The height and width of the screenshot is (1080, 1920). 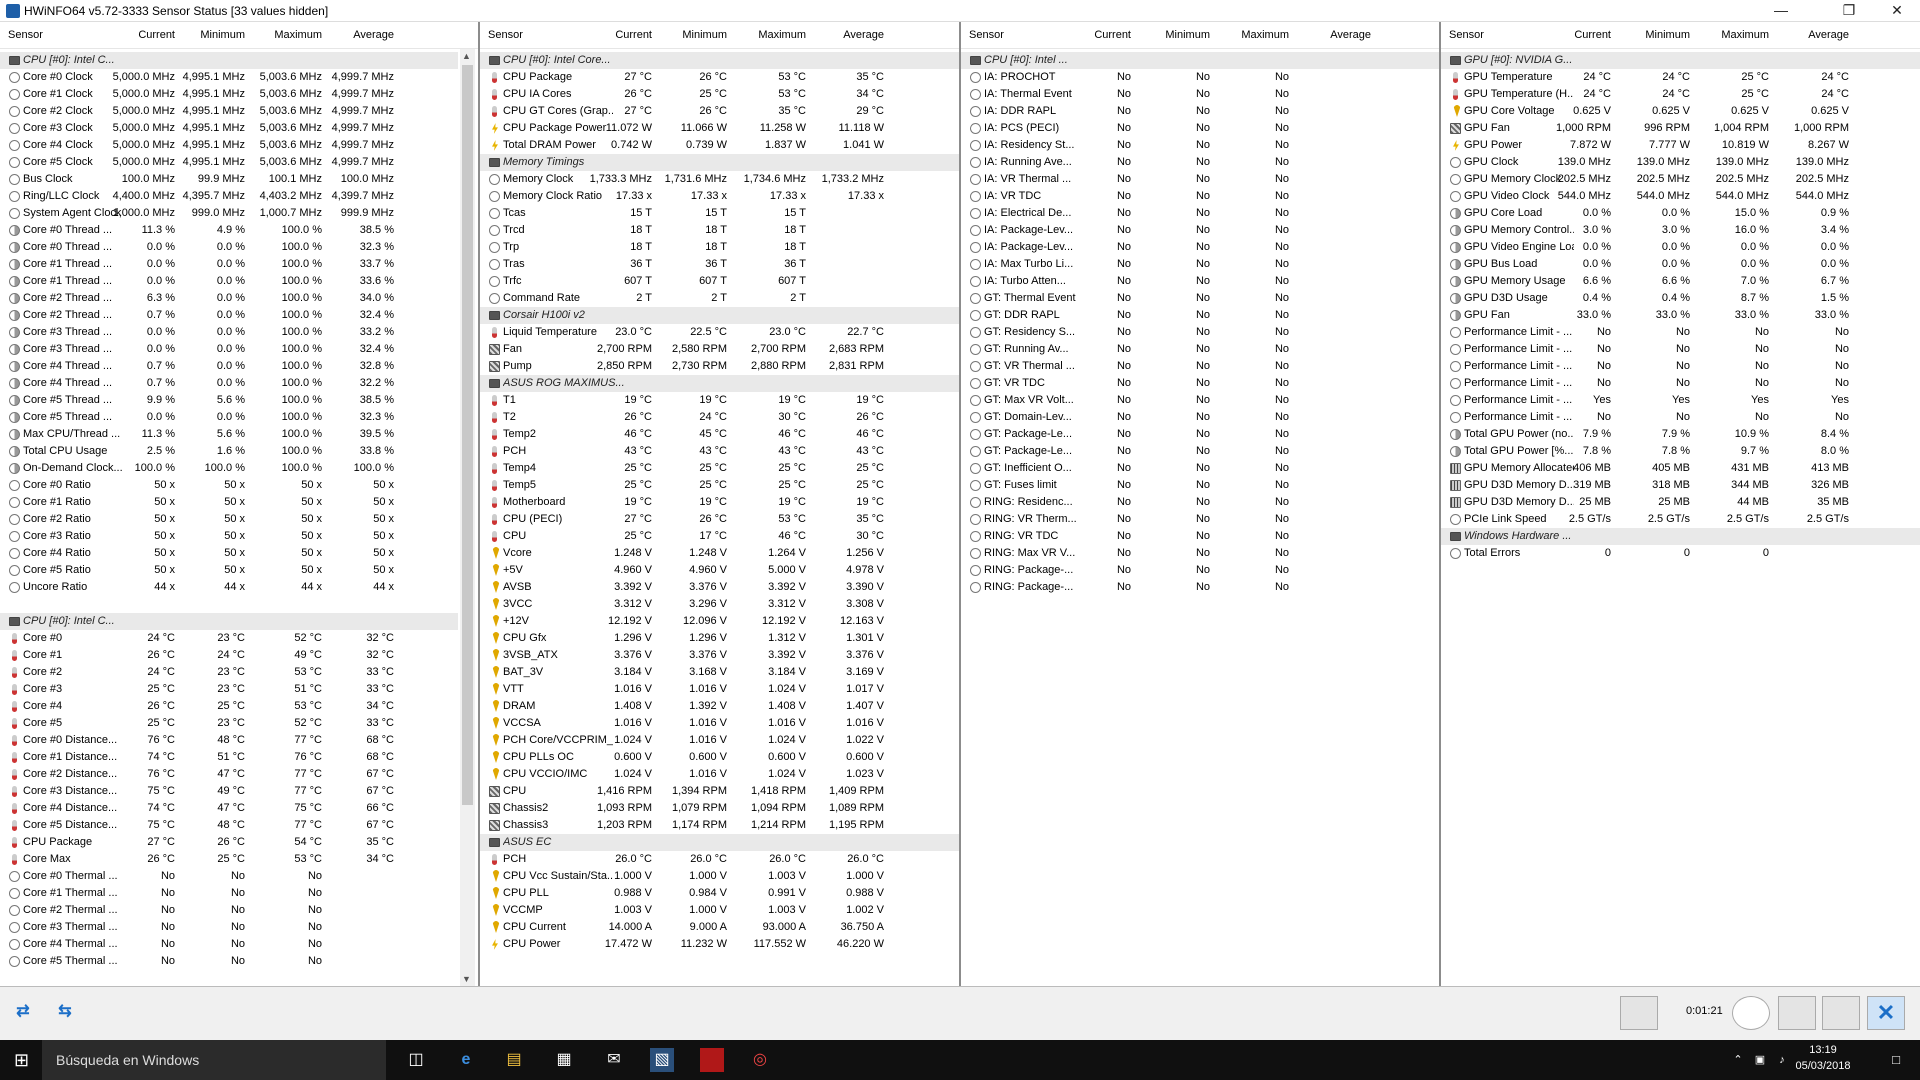 What do you see at coordinates (1200, 94) in the screenshot?
I see `sensor-row: IA: Thermal Event No No No` at bounding box center [1200, 94].